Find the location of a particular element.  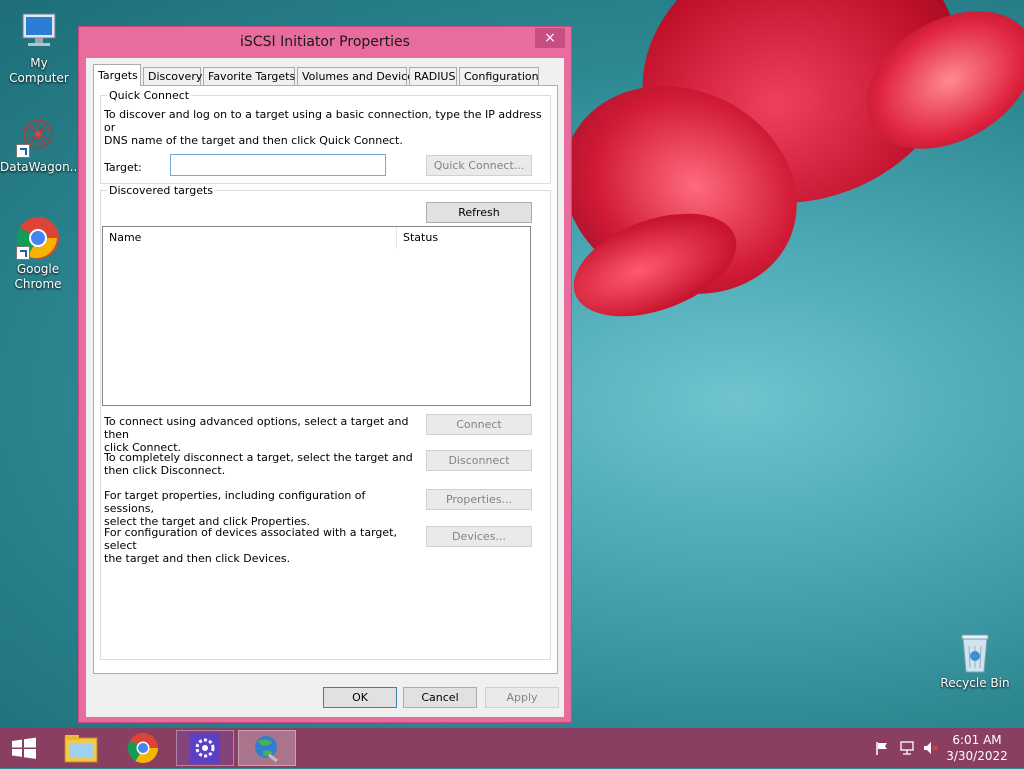

close-button: × is located at coordinates (550, 38).